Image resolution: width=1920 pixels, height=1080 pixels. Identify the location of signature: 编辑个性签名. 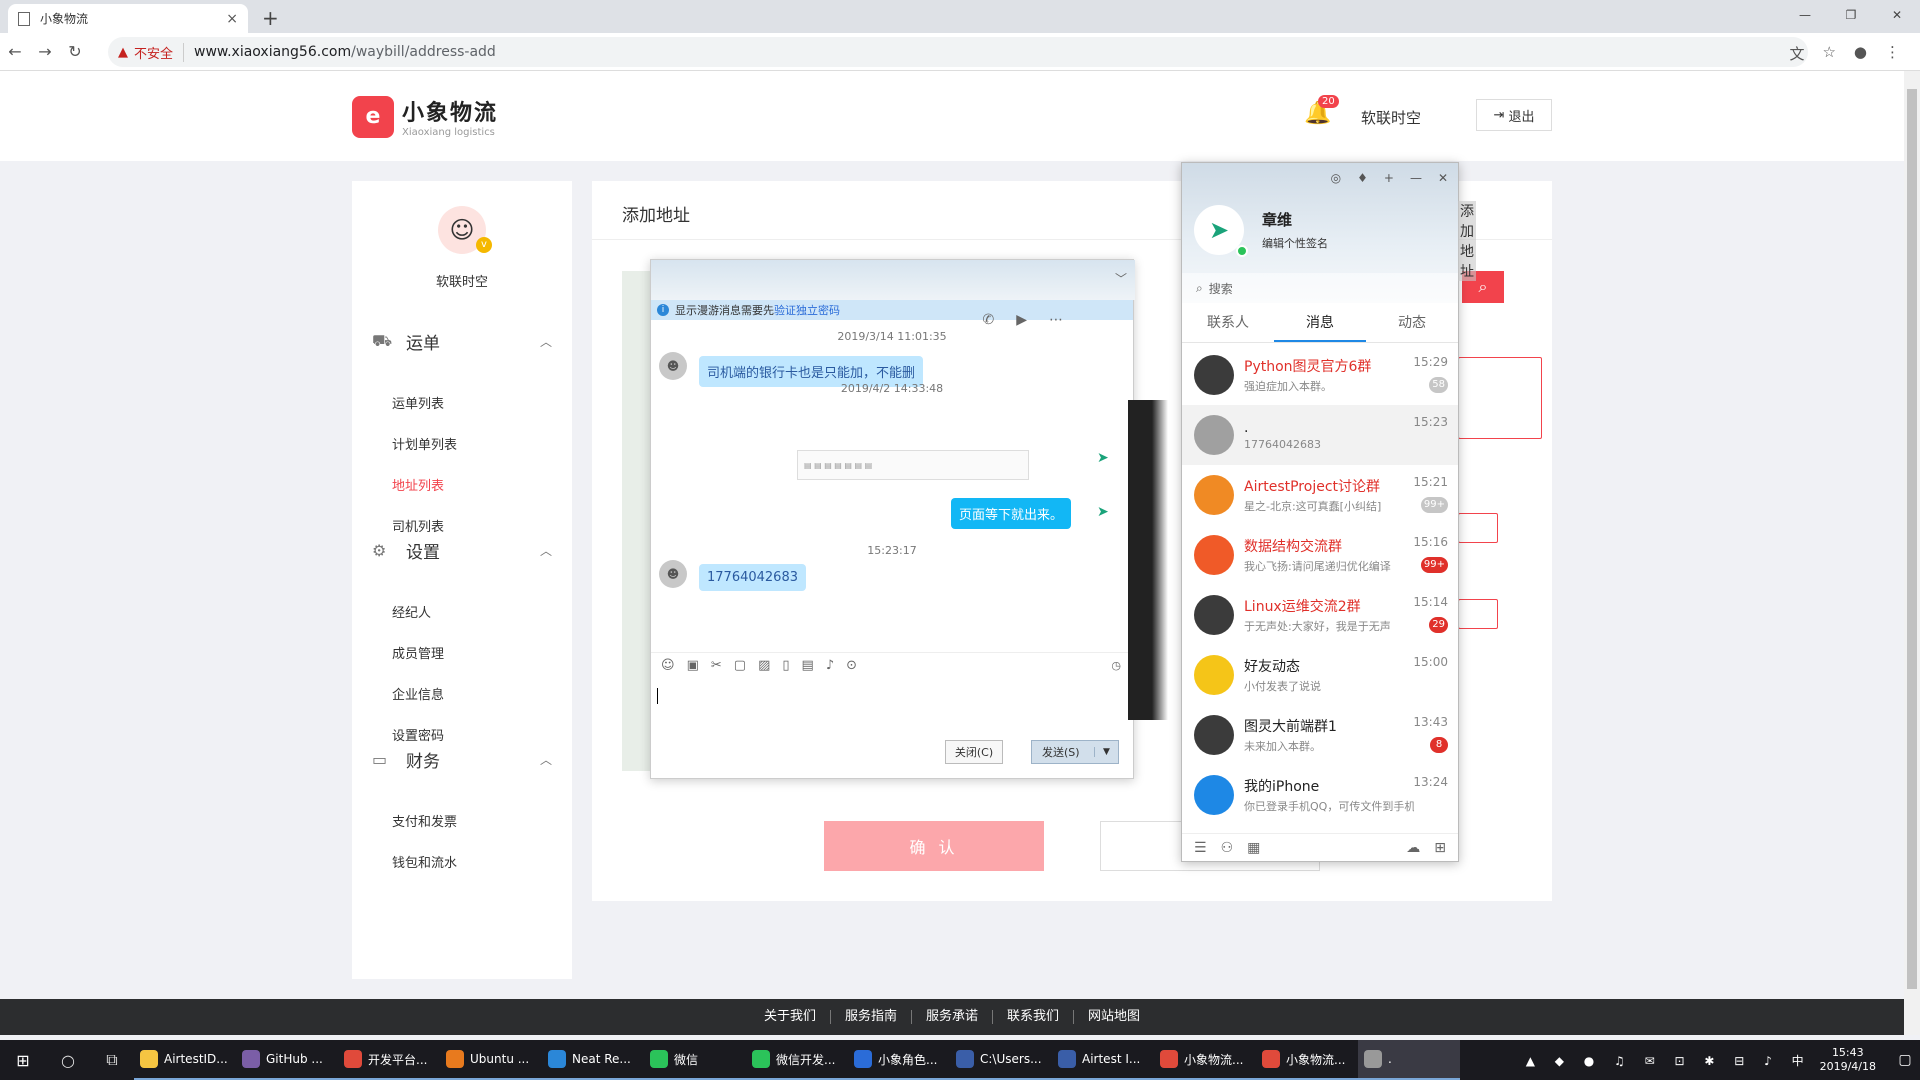
(1295, 243).